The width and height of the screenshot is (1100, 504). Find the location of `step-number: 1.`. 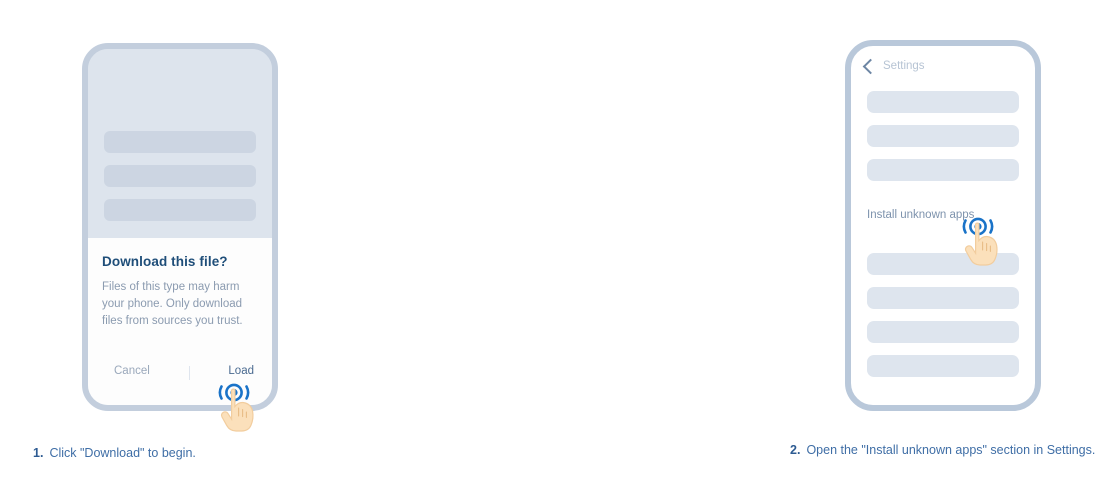

step-number: 1. is located at coordinates (38, 453).